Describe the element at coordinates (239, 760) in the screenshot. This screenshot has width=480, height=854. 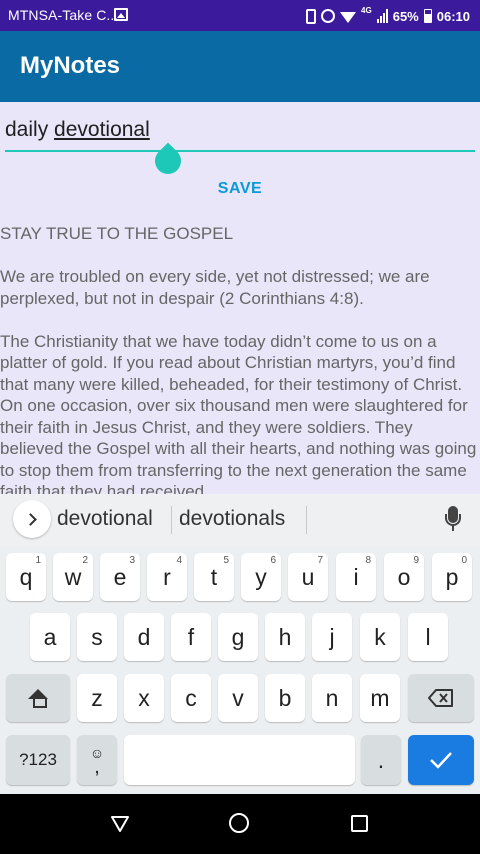
I see `space-key` at that location.